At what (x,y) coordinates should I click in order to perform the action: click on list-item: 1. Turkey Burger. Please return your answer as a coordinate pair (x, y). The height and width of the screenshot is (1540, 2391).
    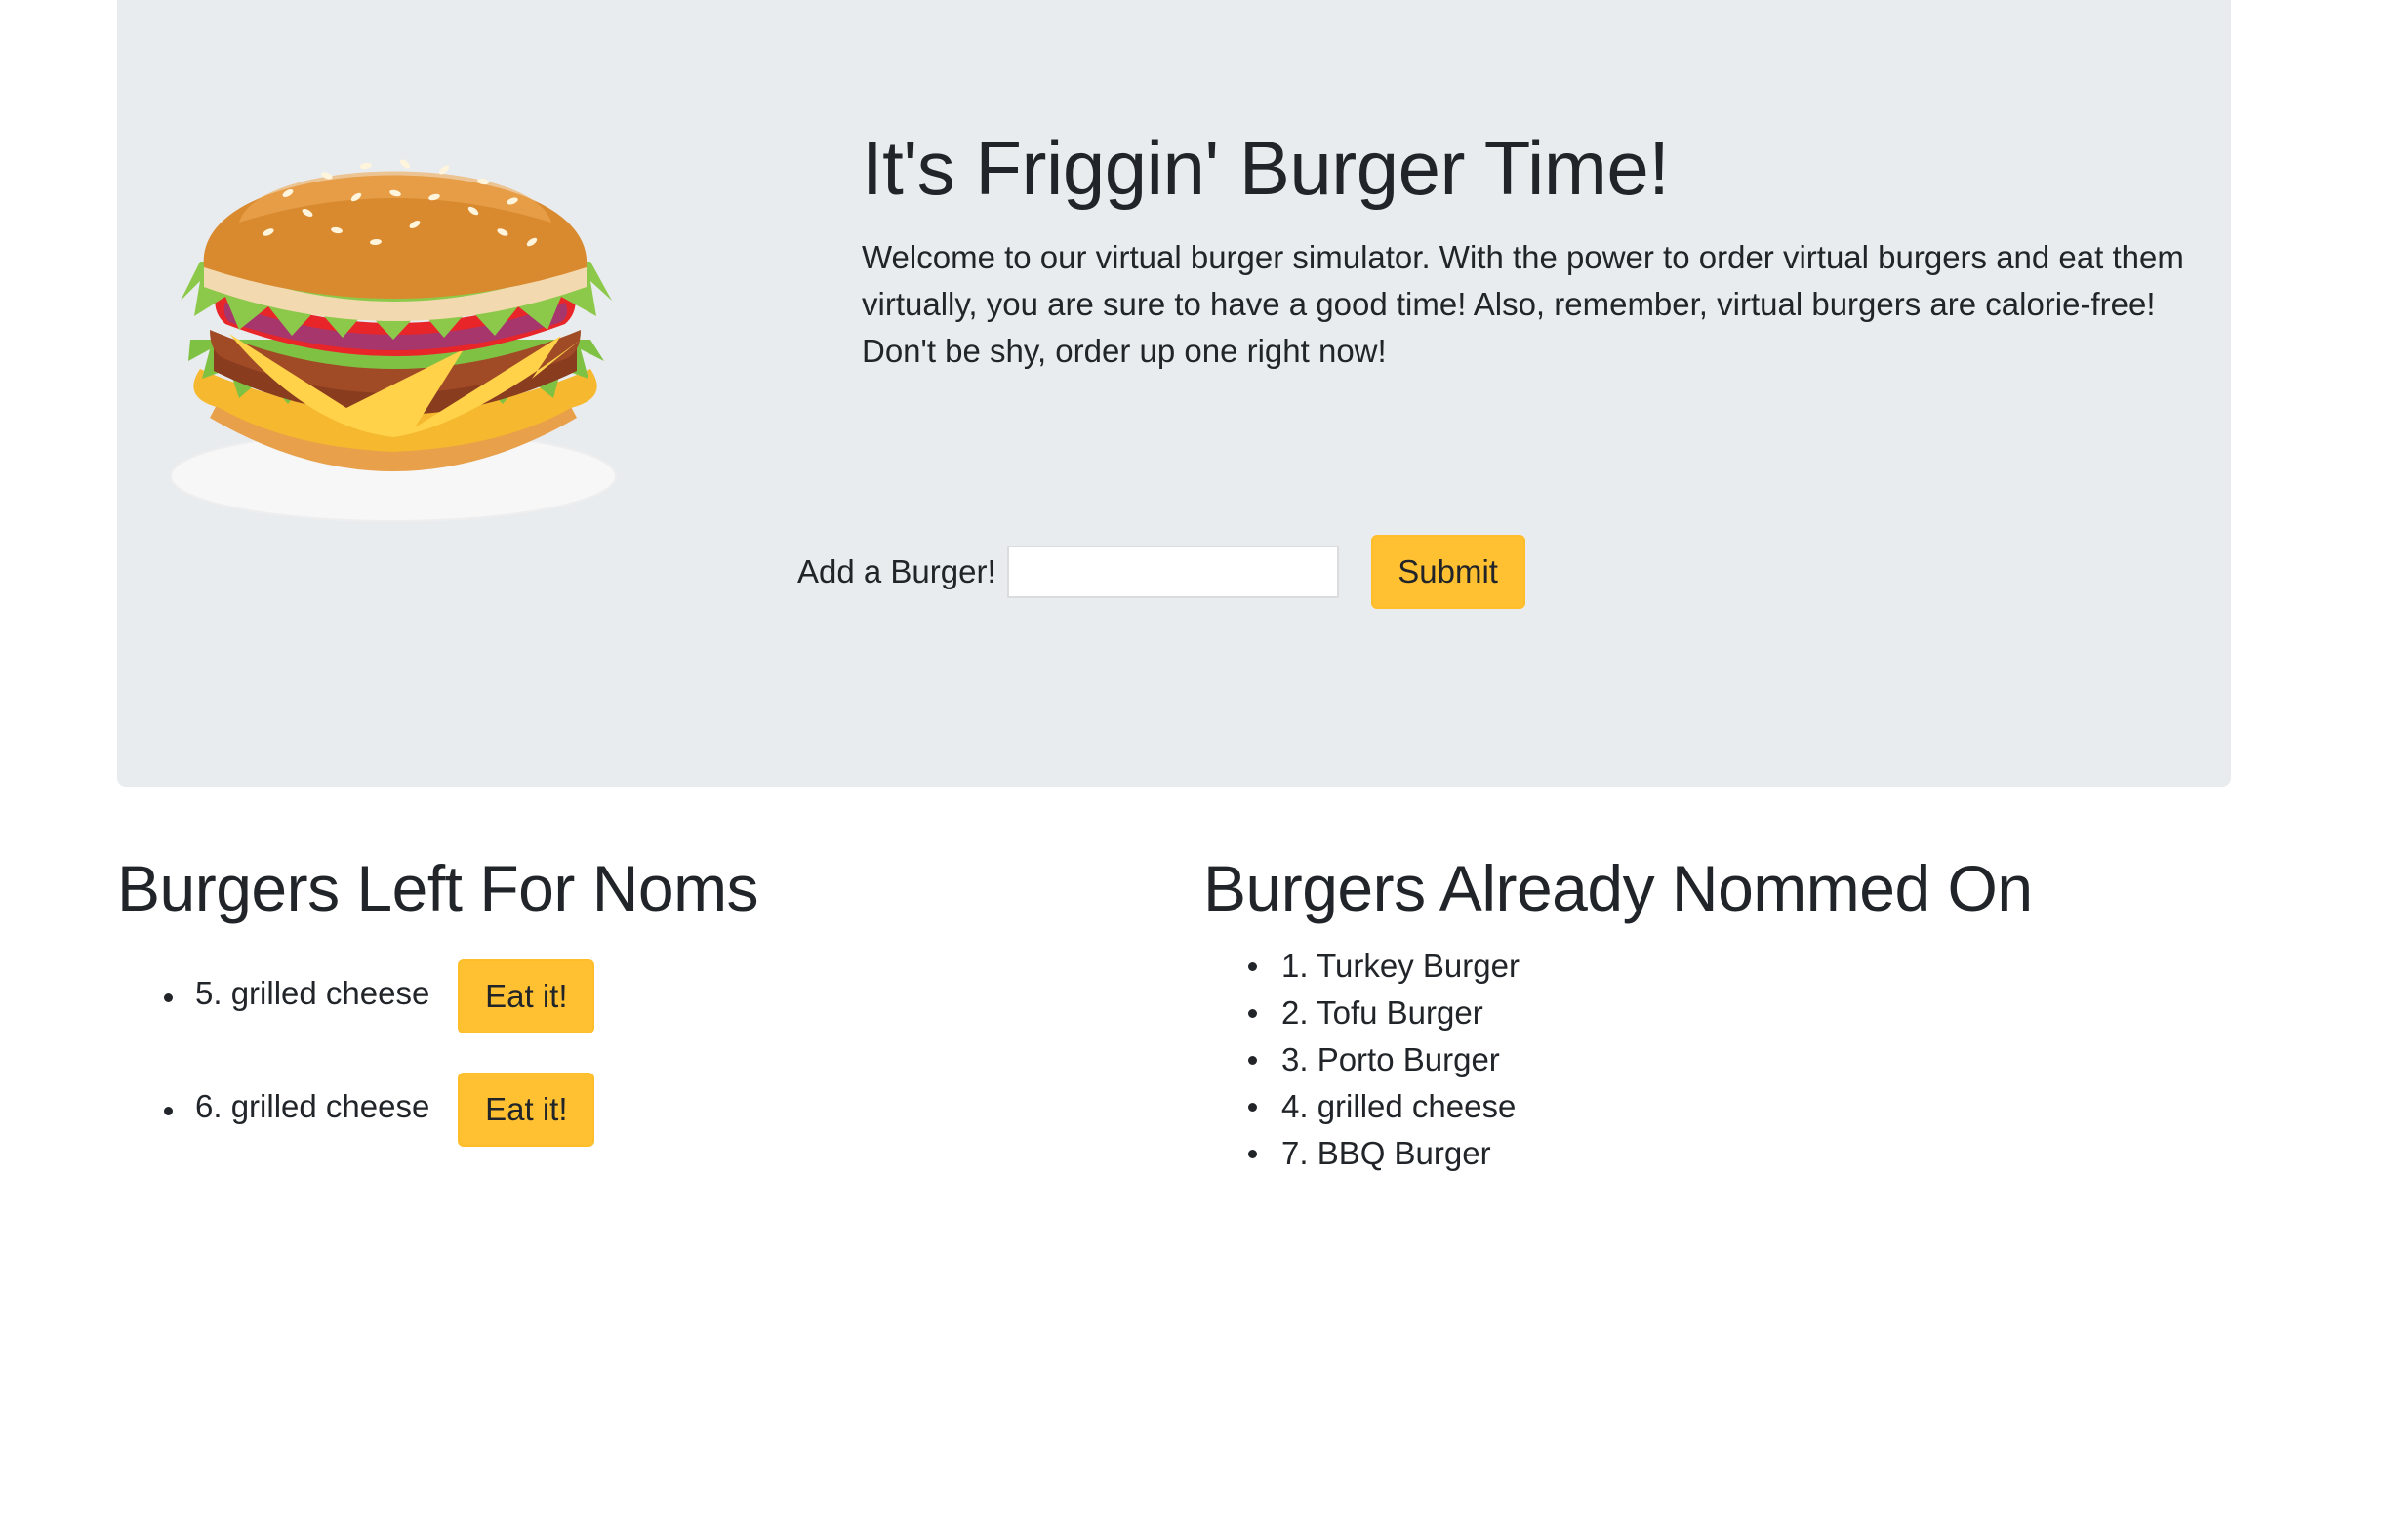
    Looking at the image, I should click on (1593, 966).